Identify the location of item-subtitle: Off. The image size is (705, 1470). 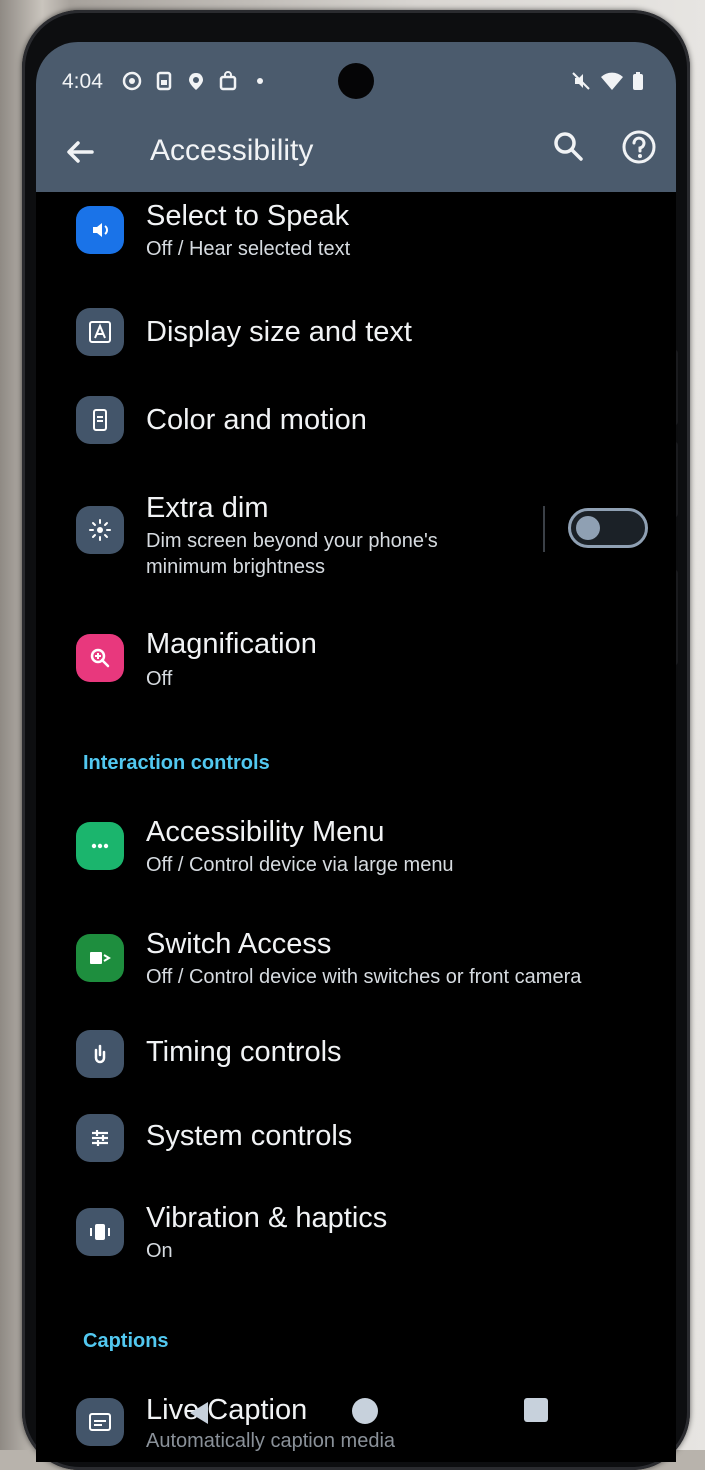
(159, 679).